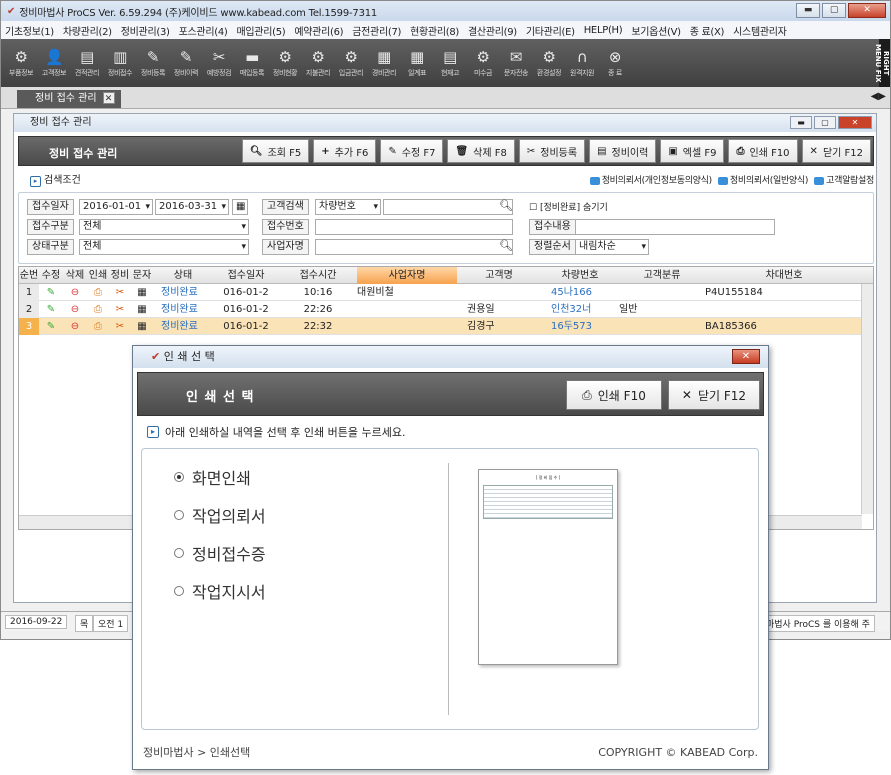 This screenshot has width=891, height=775. Describe the element at coordinates (252, 63) in the screenshot. I see `toolbar-button: ▬ 매입등록` at that location.